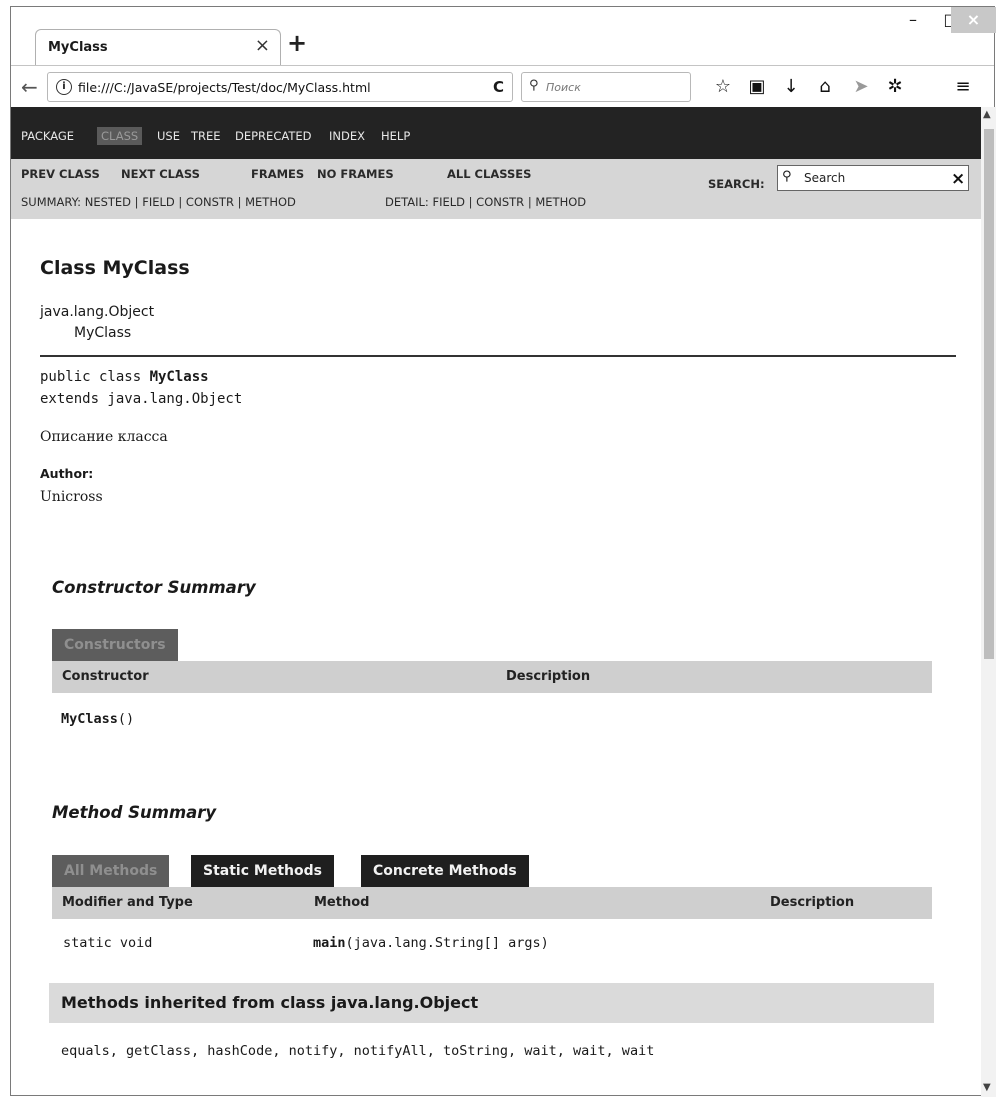 The image size is (998, 1101). I want to click on decl-name: MyClass, so click(179, 377).